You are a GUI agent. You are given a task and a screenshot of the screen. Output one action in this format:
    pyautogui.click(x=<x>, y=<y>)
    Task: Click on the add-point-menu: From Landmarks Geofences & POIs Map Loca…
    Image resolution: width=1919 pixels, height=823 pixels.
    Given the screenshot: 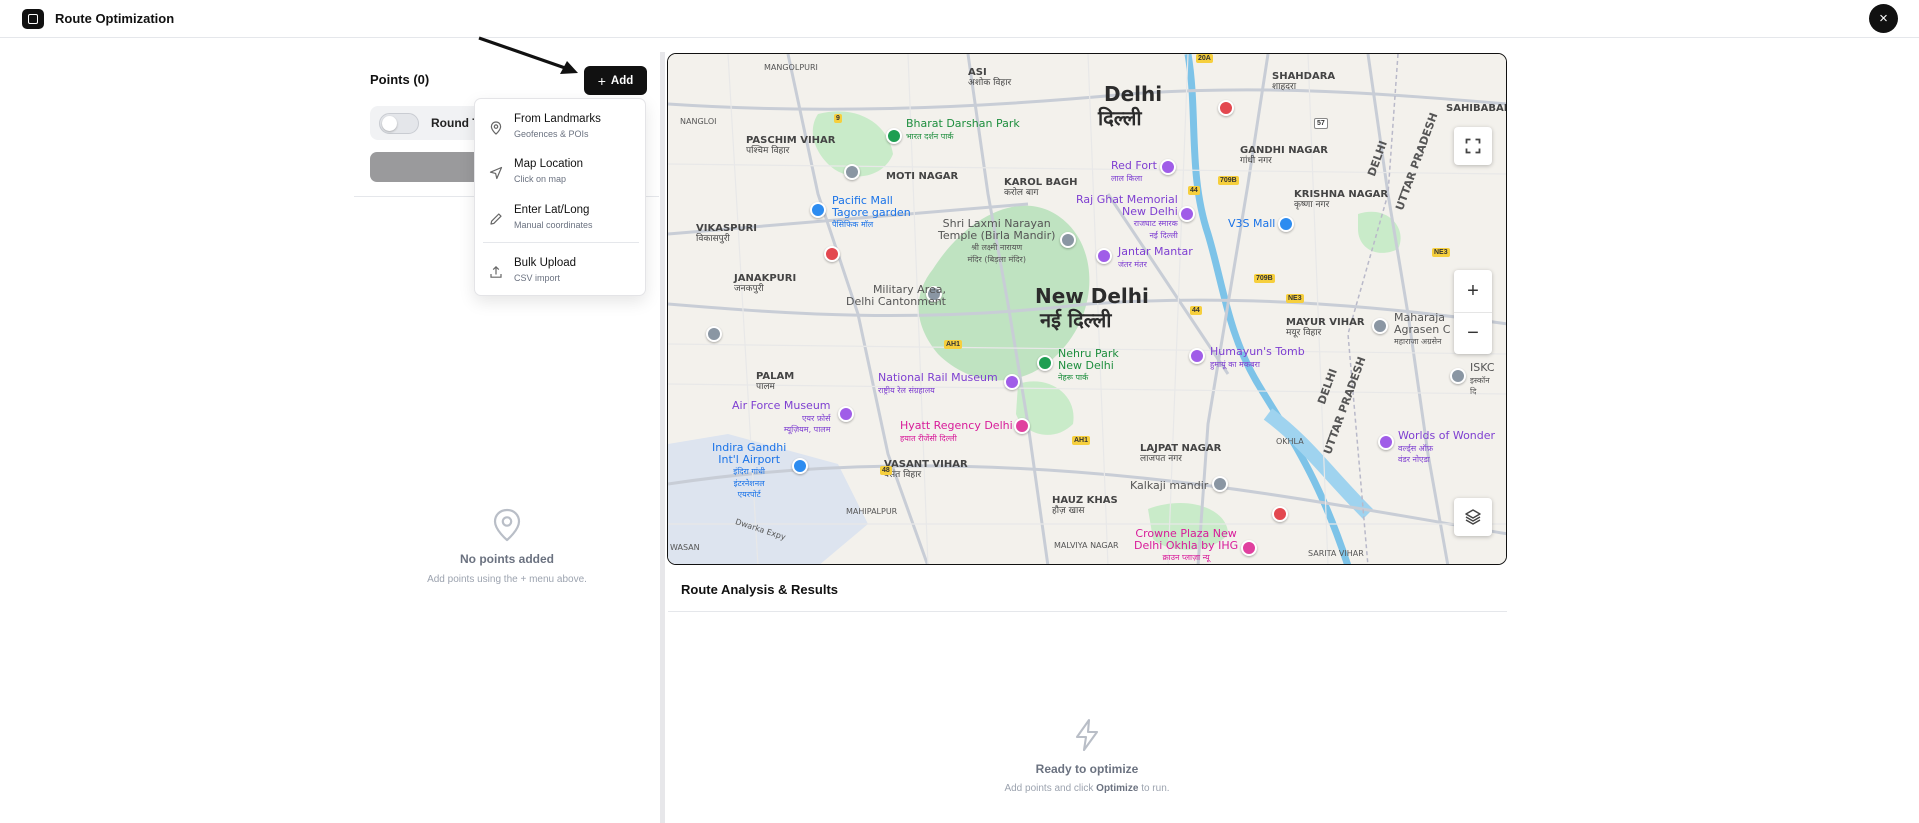 What is the action you would take?
    pyautogui.click(x=560, y=197)
    